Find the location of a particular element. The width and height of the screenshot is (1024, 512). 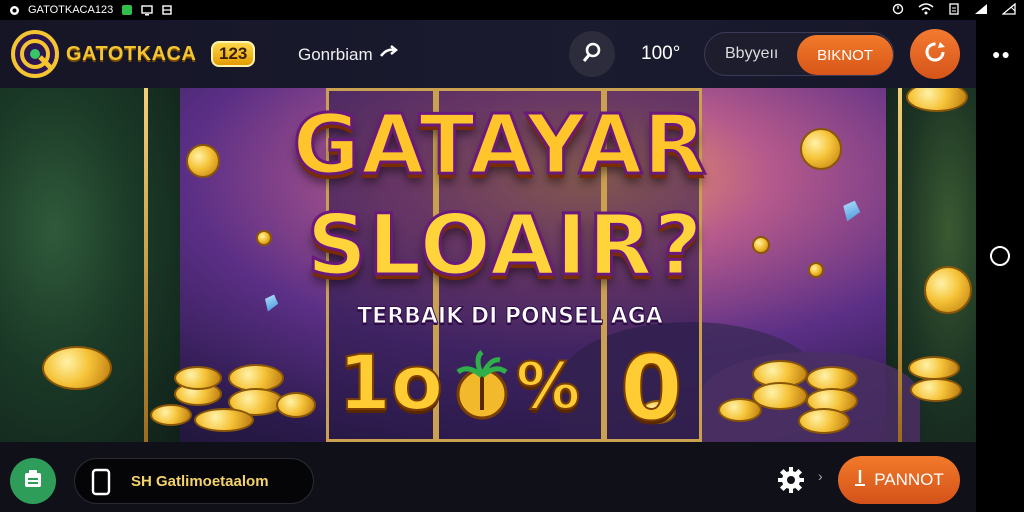

game-icon is located at coordinates (167, 10).